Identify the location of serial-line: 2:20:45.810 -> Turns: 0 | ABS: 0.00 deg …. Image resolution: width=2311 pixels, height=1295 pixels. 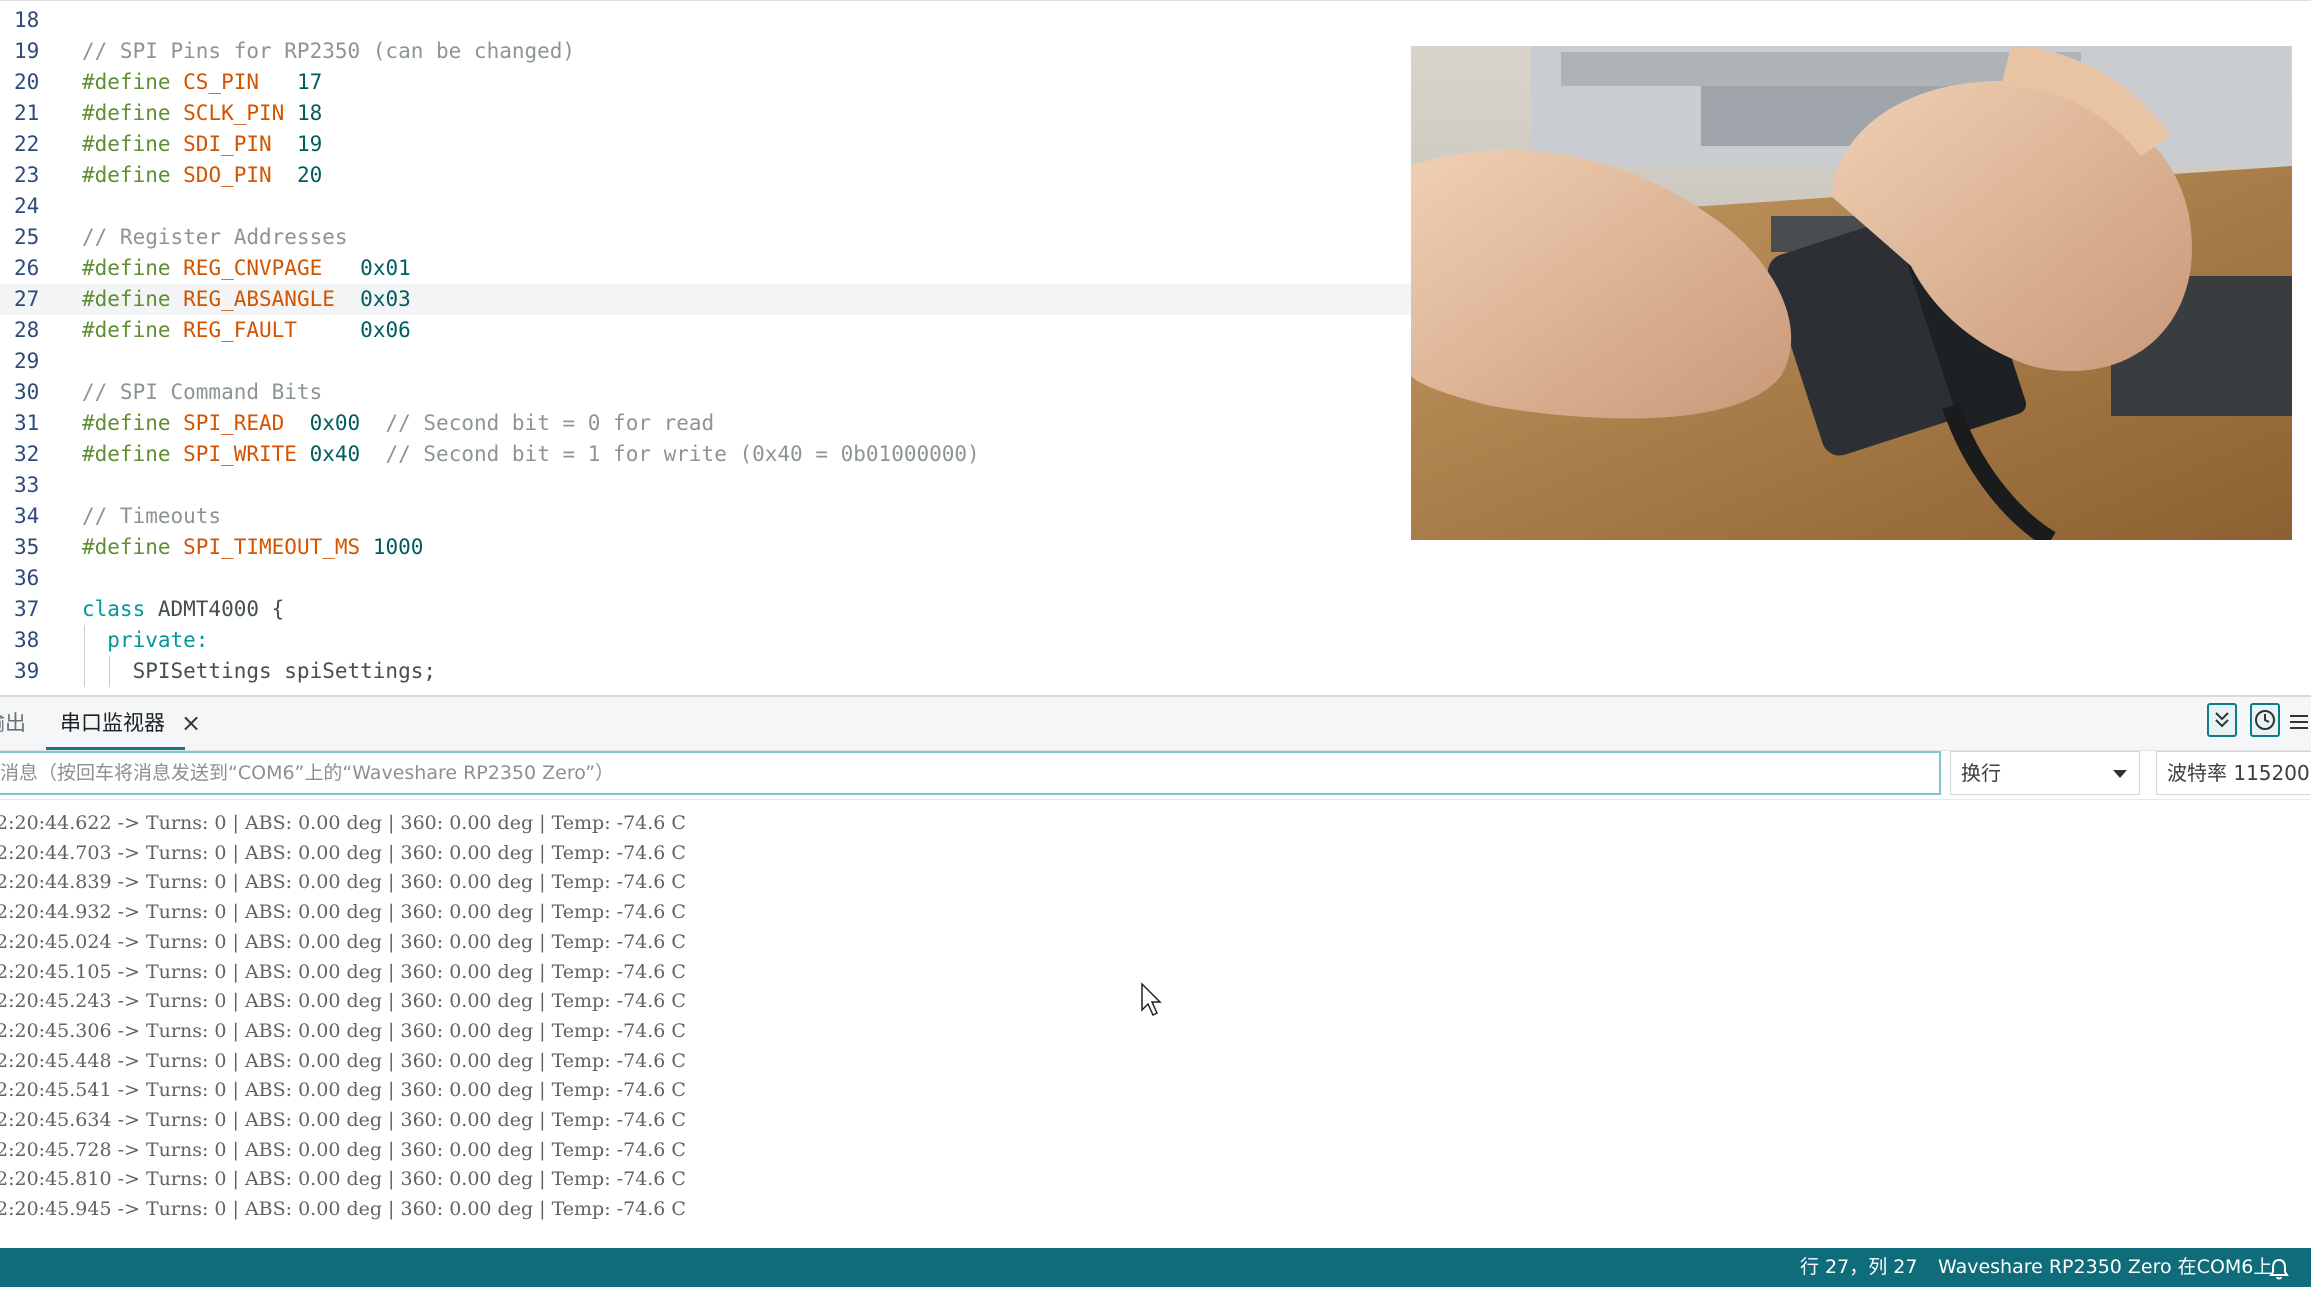
(343, 1179).